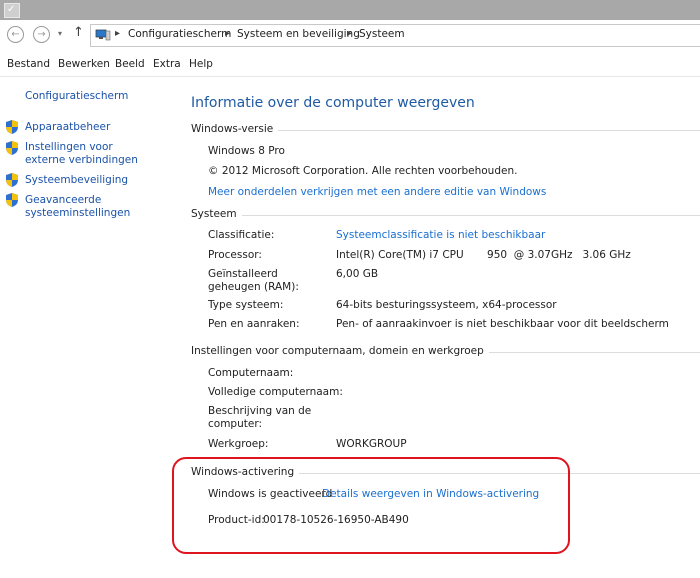  I want to click on up-arrow-icon: ↑, so click(78, 32).